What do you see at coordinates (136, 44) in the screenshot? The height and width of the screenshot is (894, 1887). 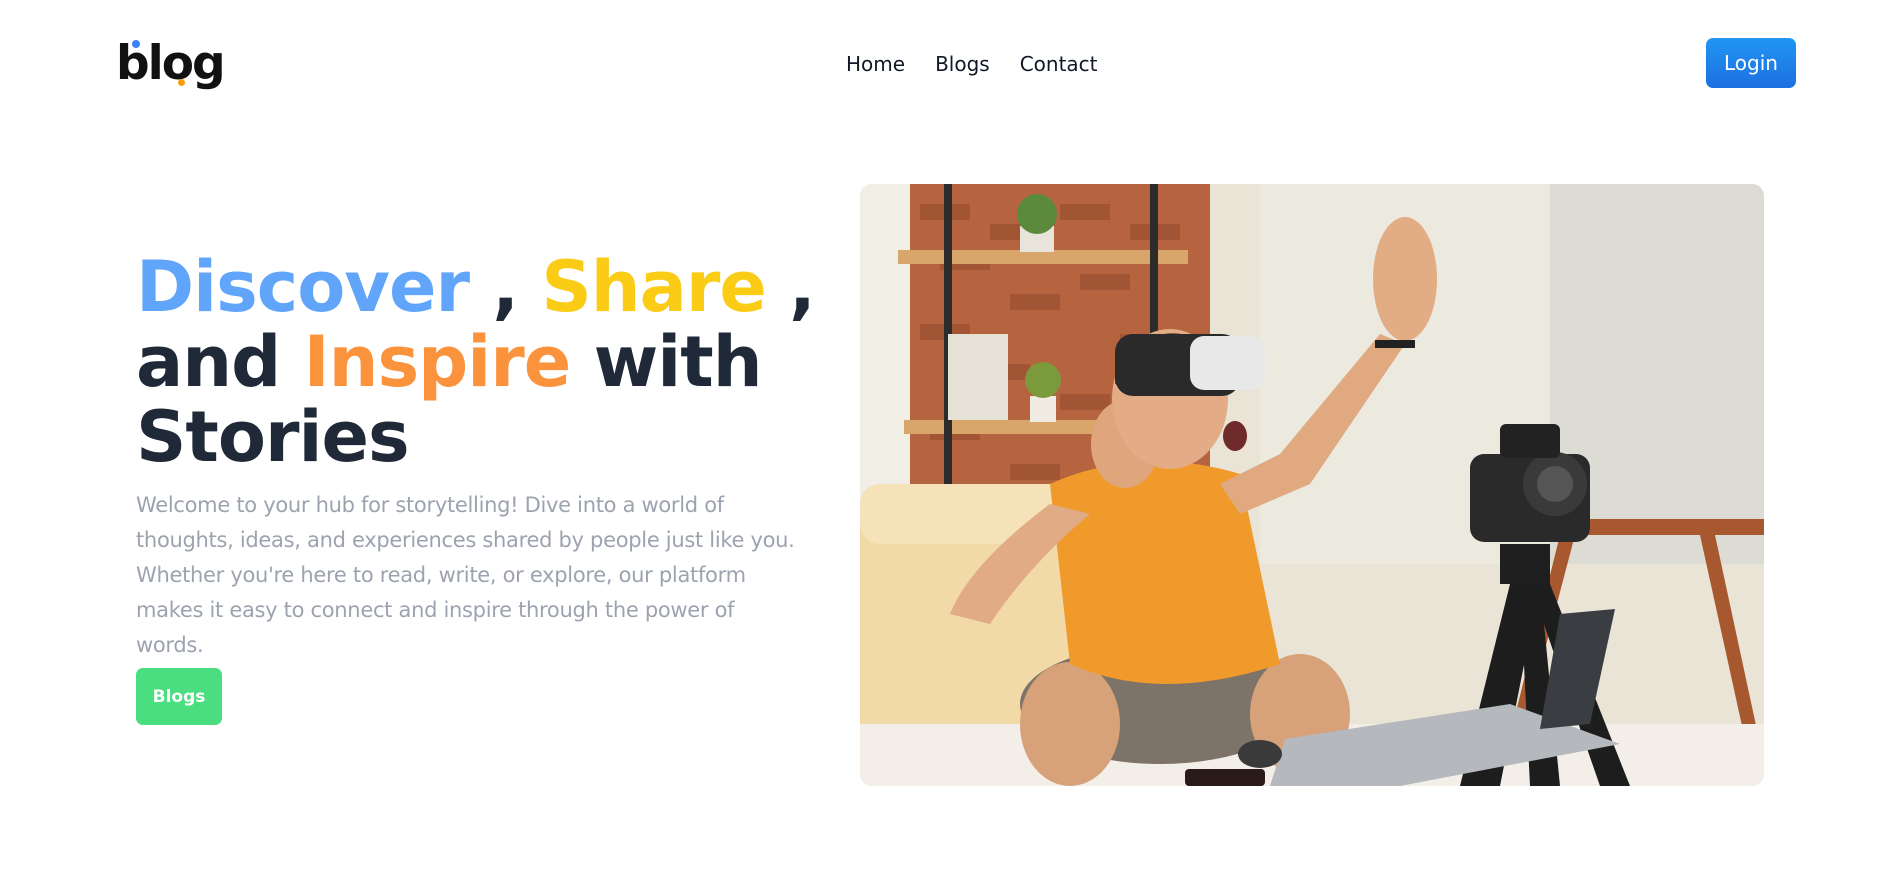 I see `logo-dot-blue` at bounding box center [136, 44].